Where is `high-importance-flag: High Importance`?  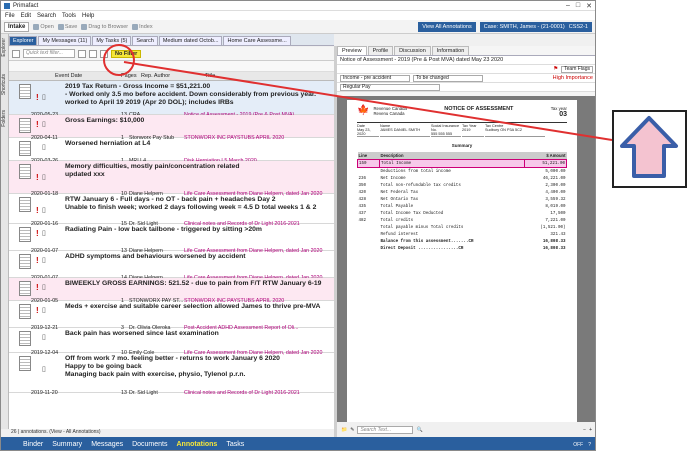
high-importance-flag: High Importance is located at coordinates (573, 78).